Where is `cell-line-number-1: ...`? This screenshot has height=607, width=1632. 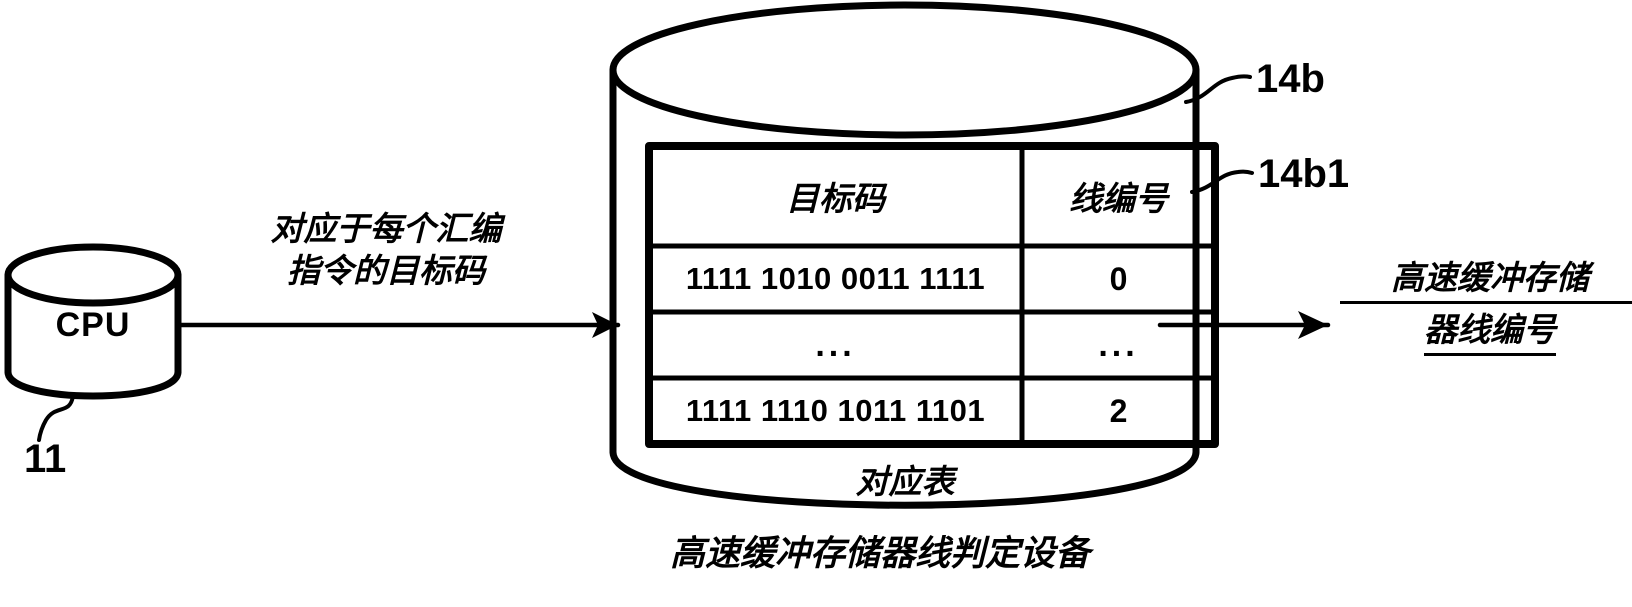
cell-line-number-1: ... is located at coordinates (1118, 344).